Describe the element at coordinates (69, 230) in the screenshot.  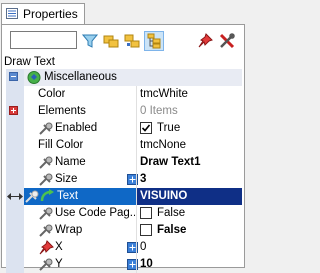
I see `property-name: Wrap` at that location.